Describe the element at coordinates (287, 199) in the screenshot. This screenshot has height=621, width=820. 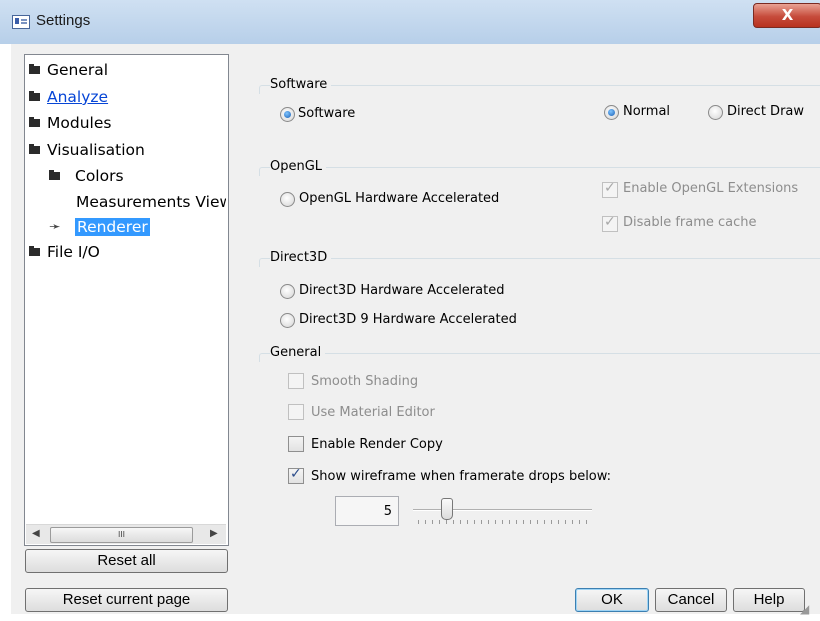
I see `opengl-hardware-radio` at that location.